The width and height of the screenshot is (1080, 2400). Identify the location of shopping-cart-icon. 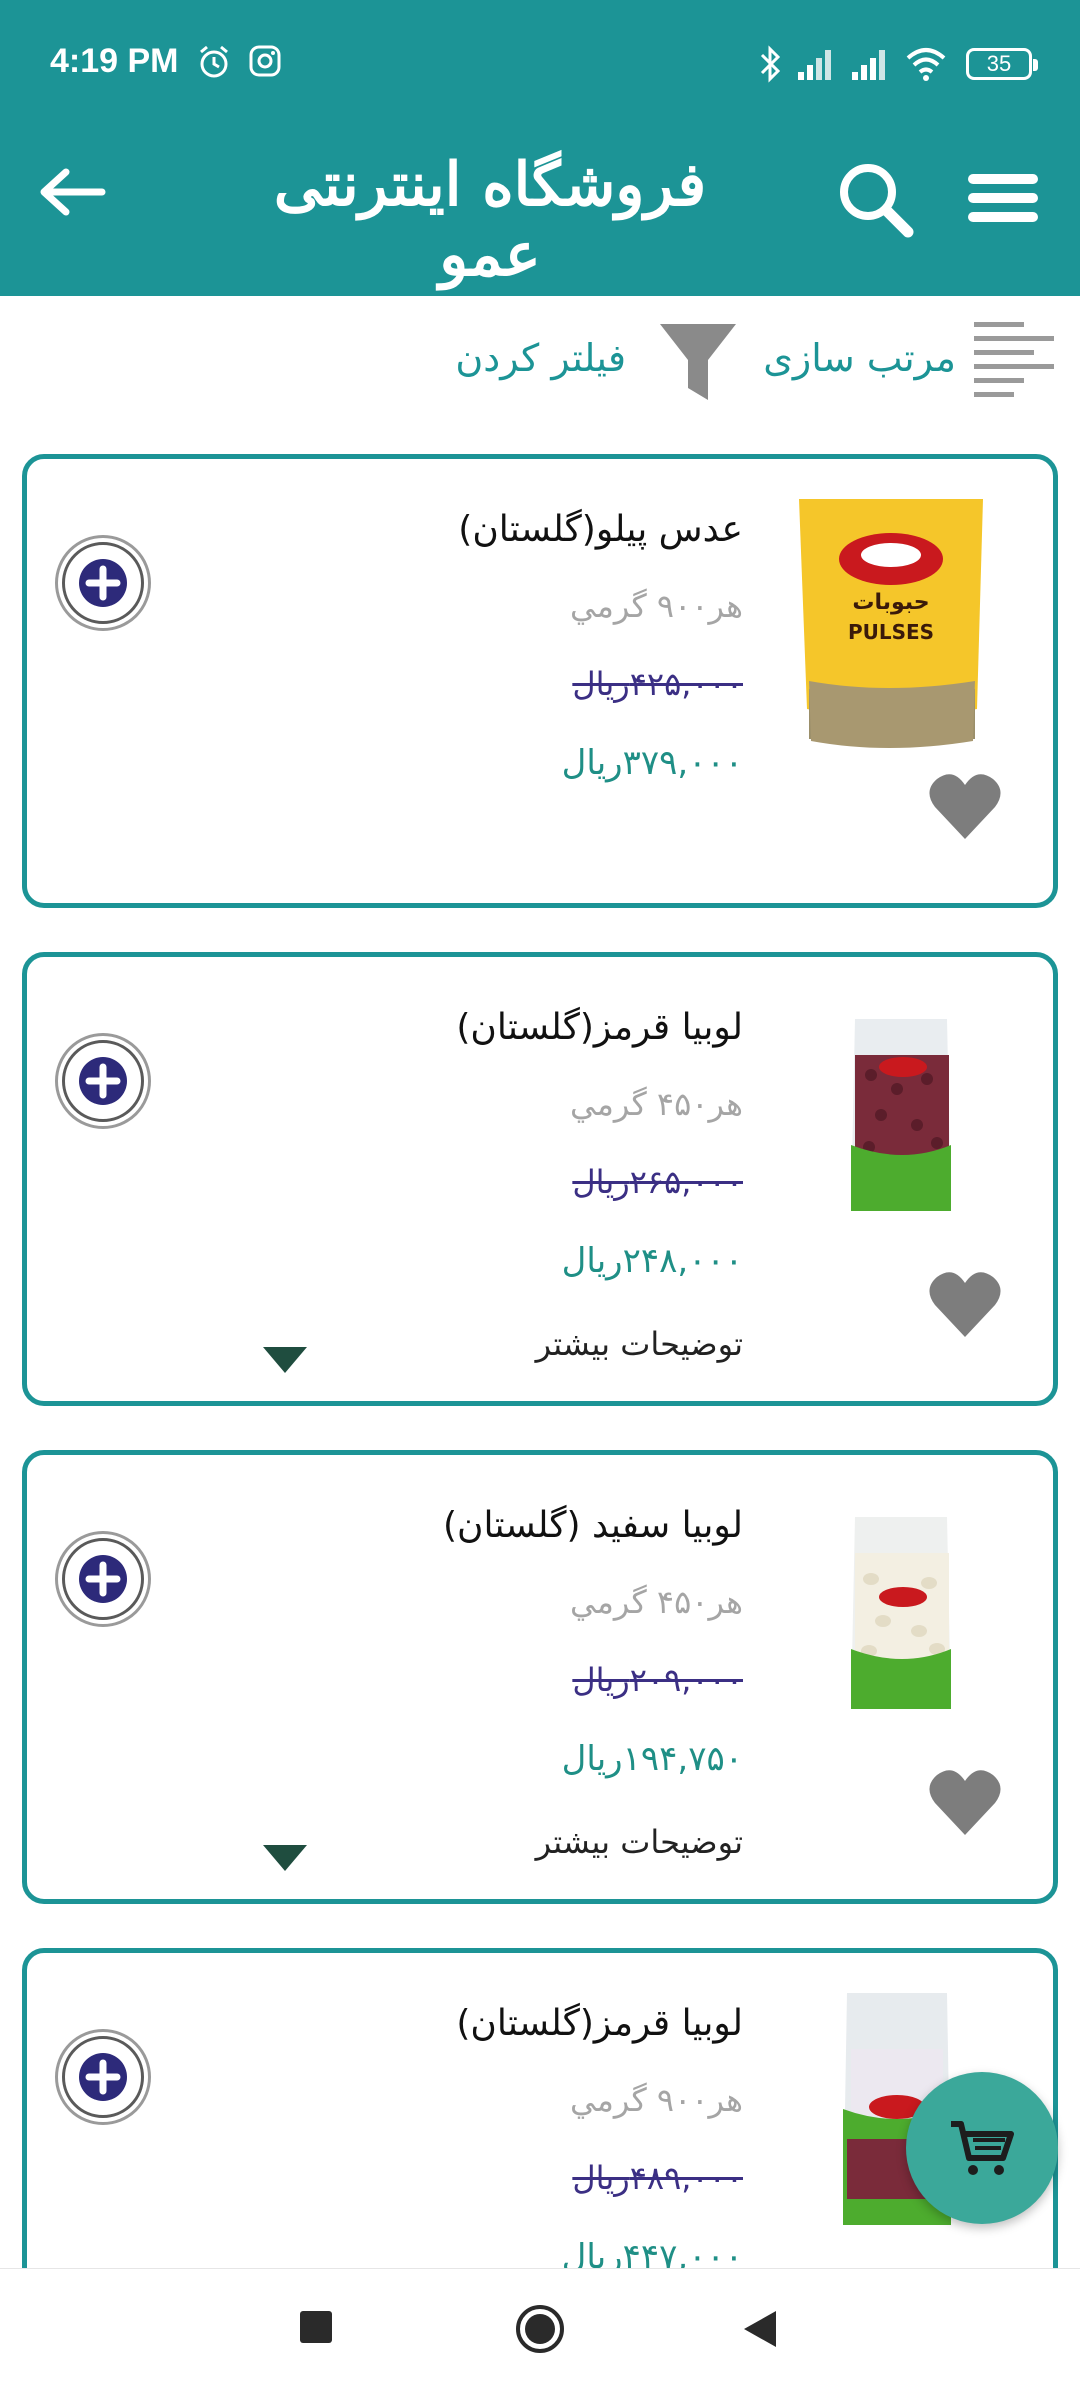
(982, 2148).